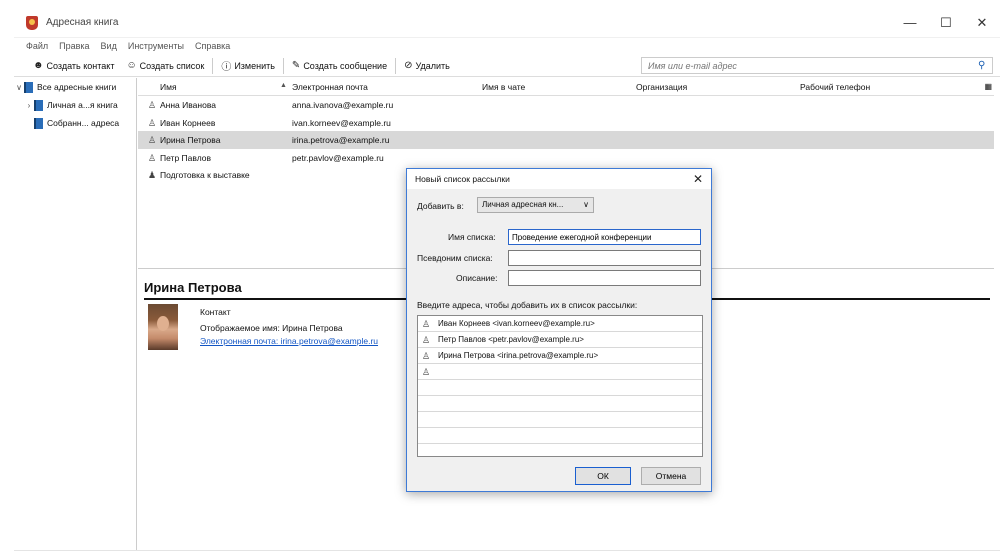  Describe the element at coordinates (835, 87) in the screenshot. I see `column-work-phone: Рабочий телефон` at that location.